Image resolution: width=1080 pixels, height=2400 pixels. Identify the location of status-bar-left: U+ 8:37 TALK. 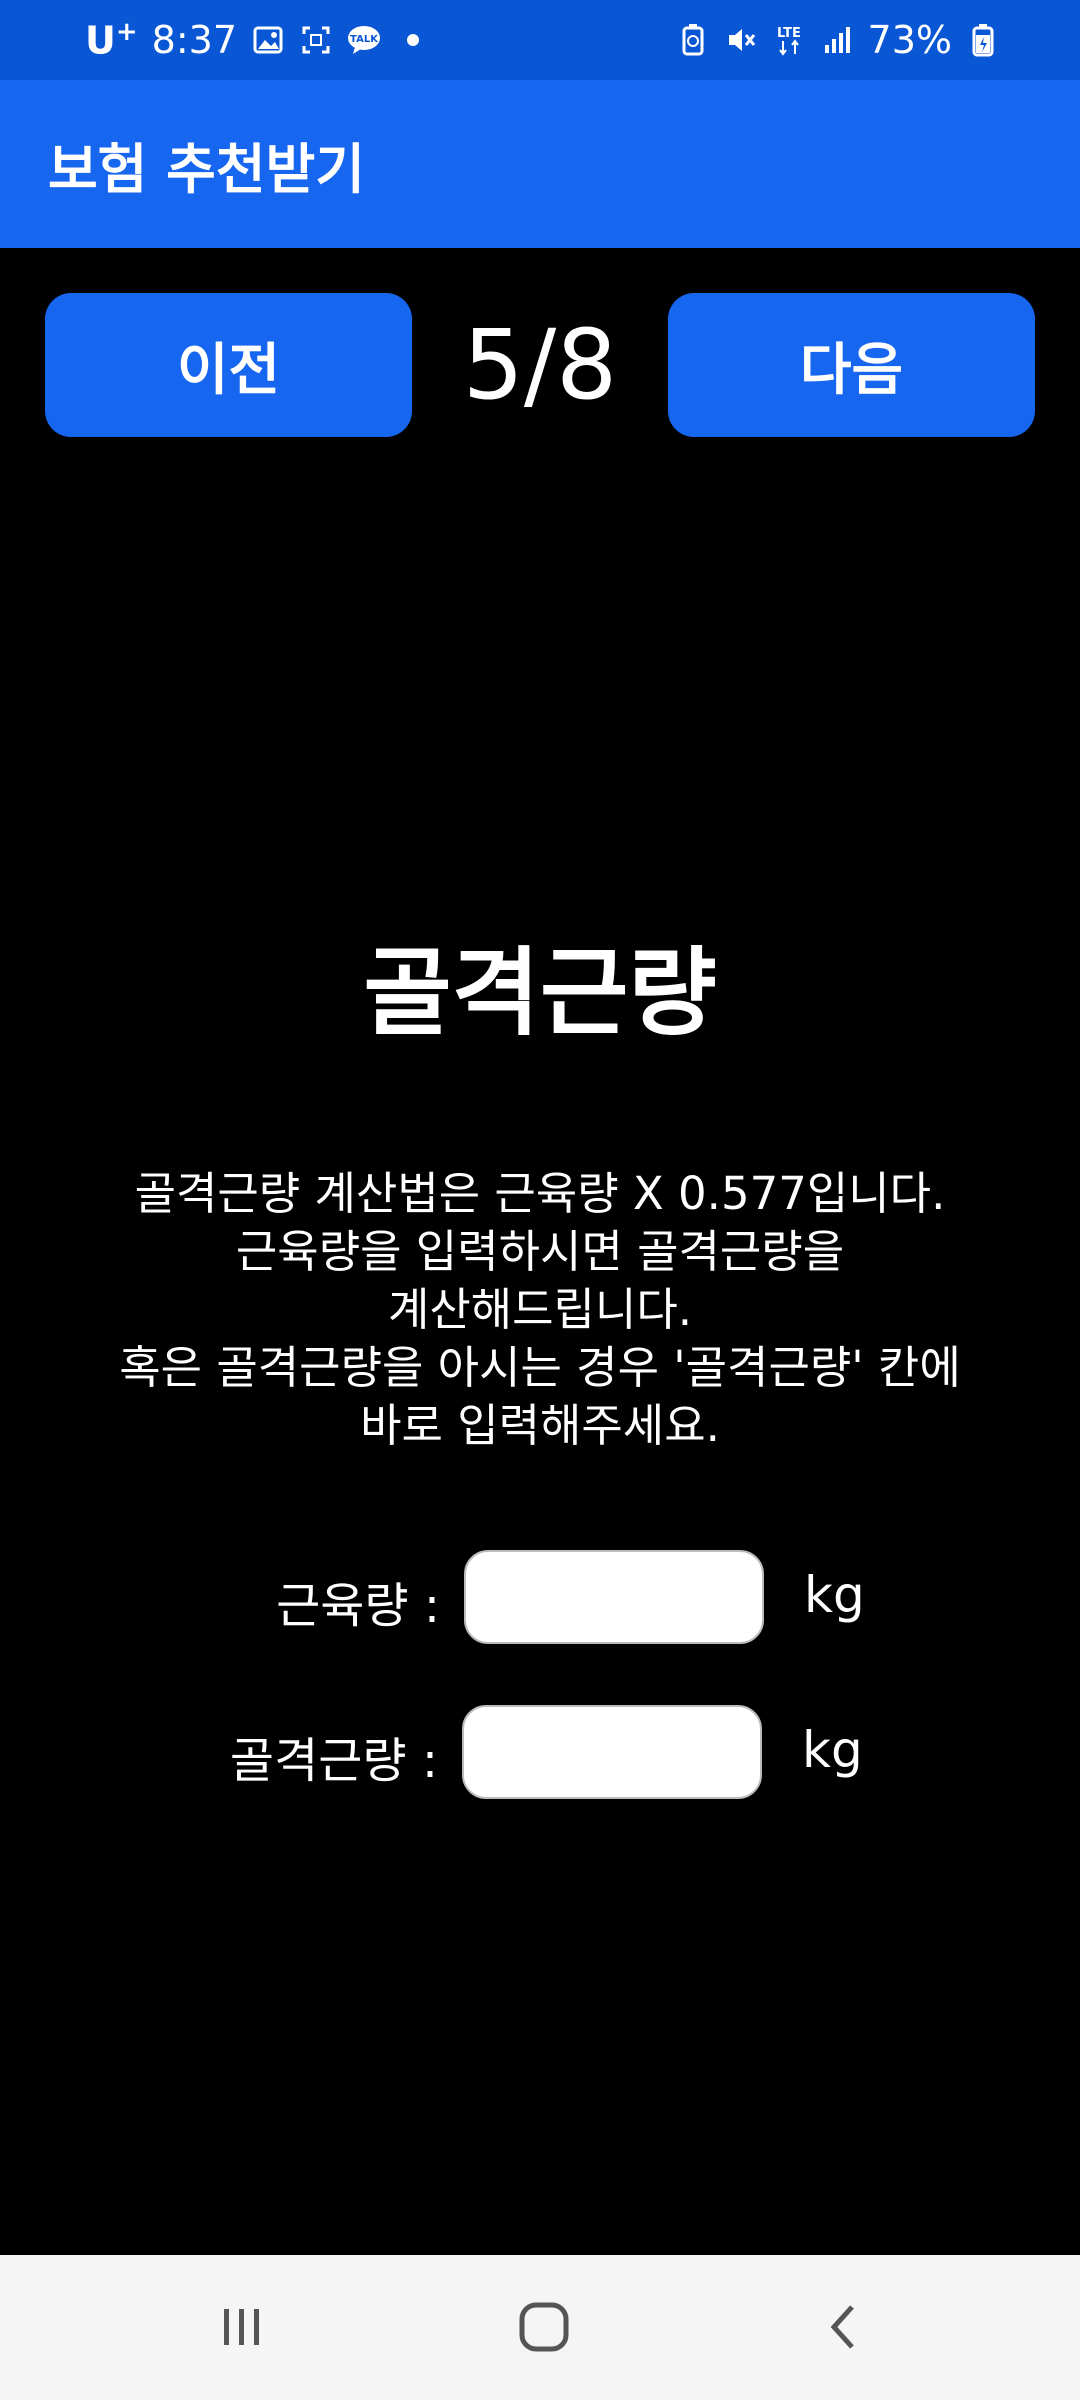
(252, 40).